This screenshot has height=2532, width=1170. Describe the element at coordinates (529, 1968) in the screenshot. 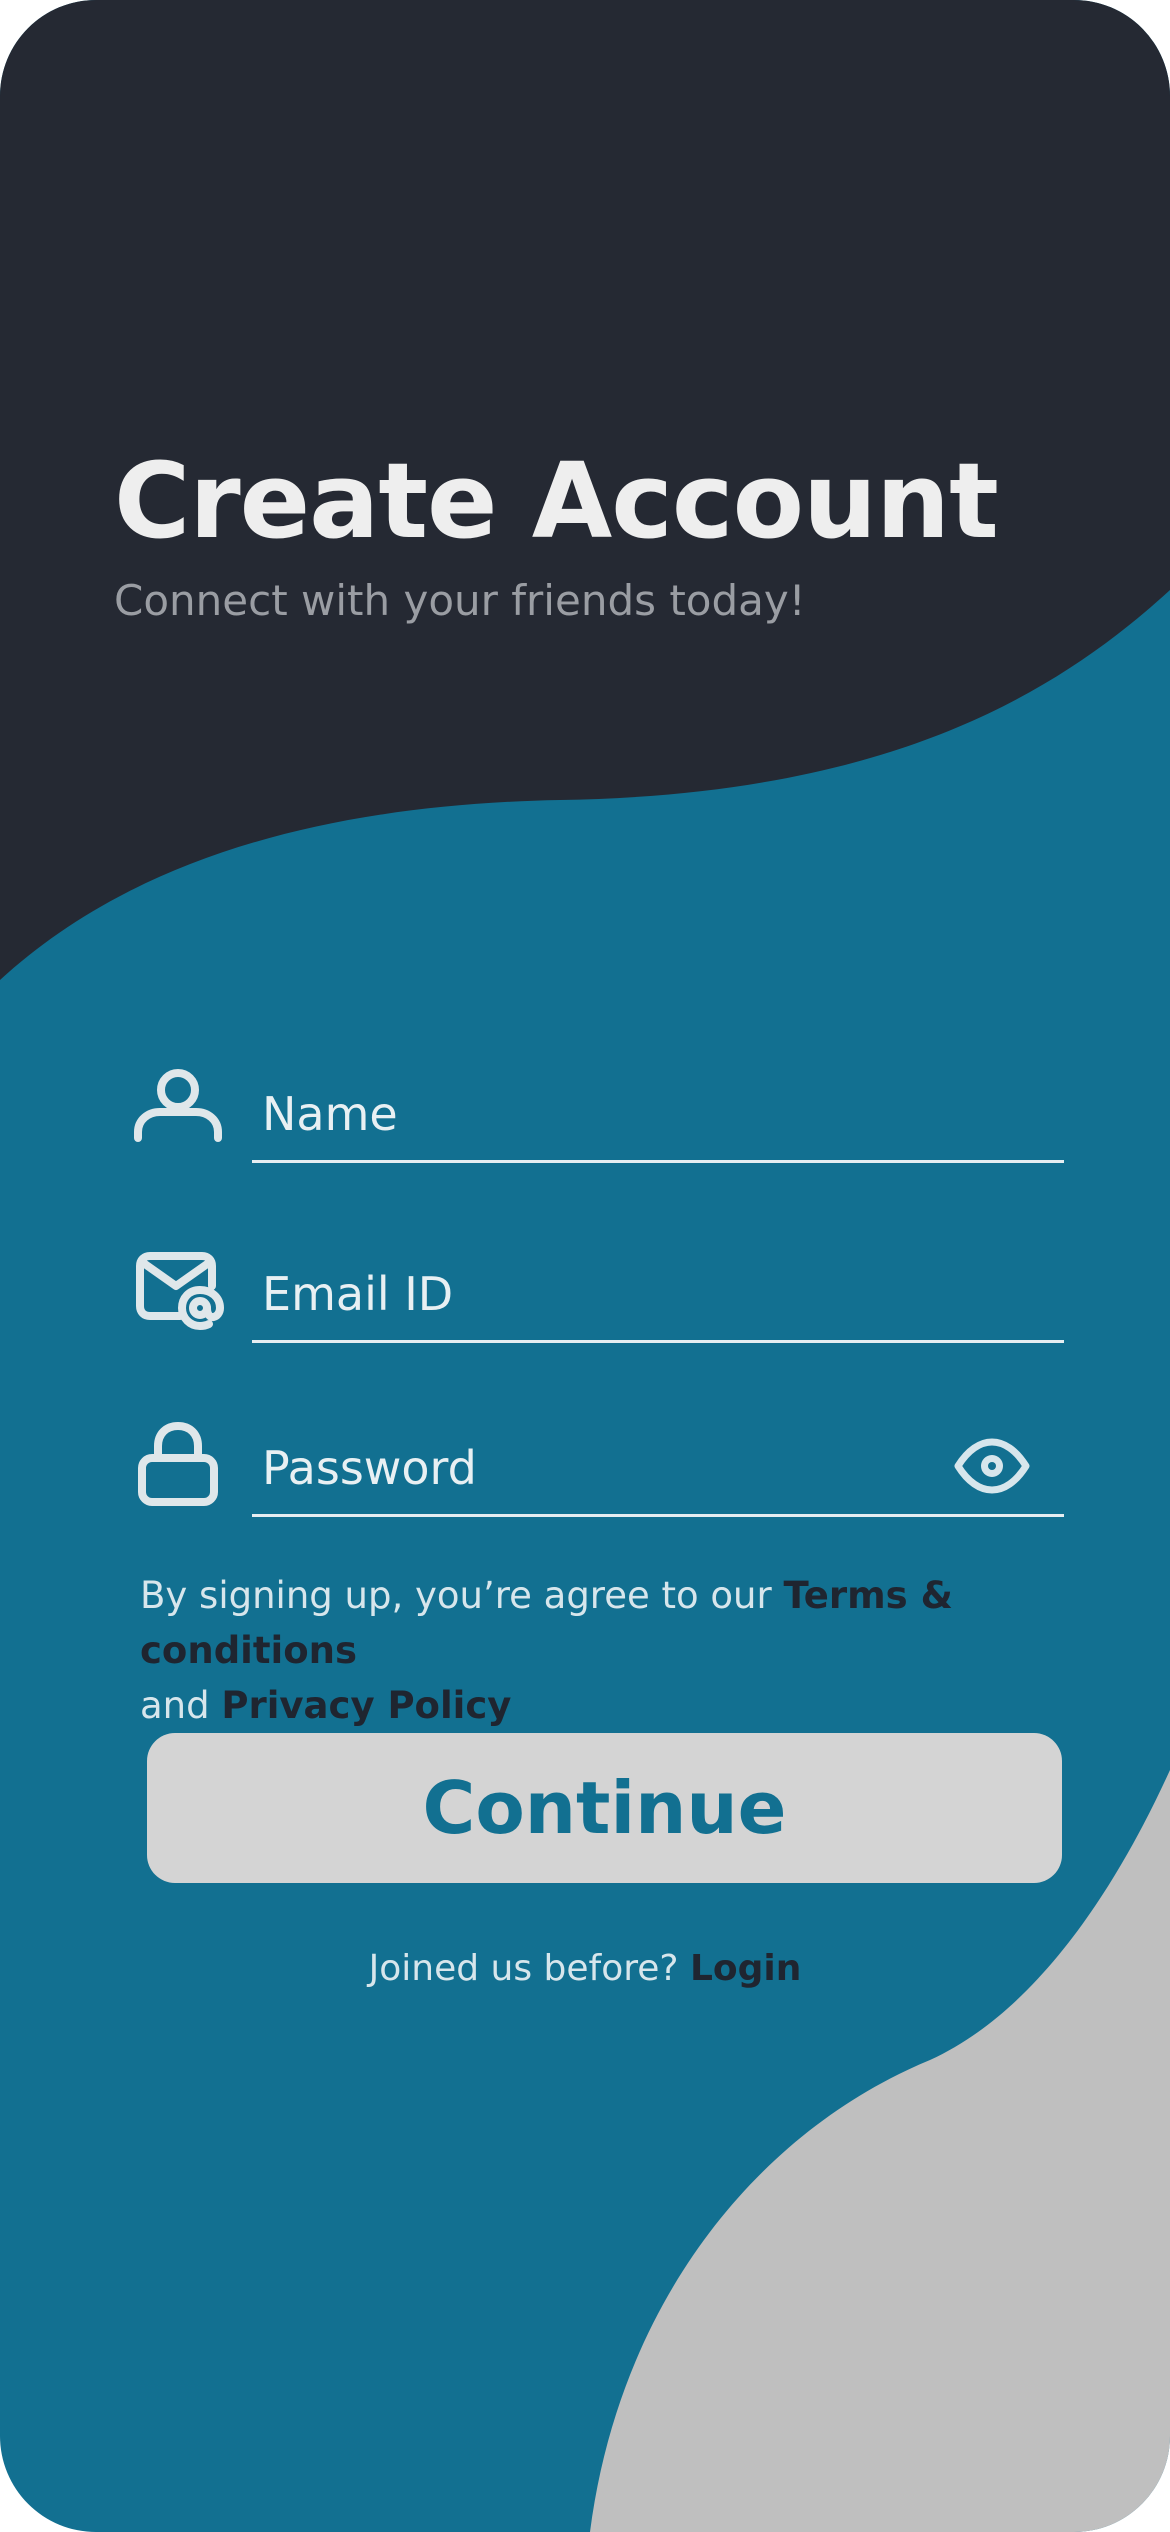

I see `login-prompt-text: Joined us before?` at that location.